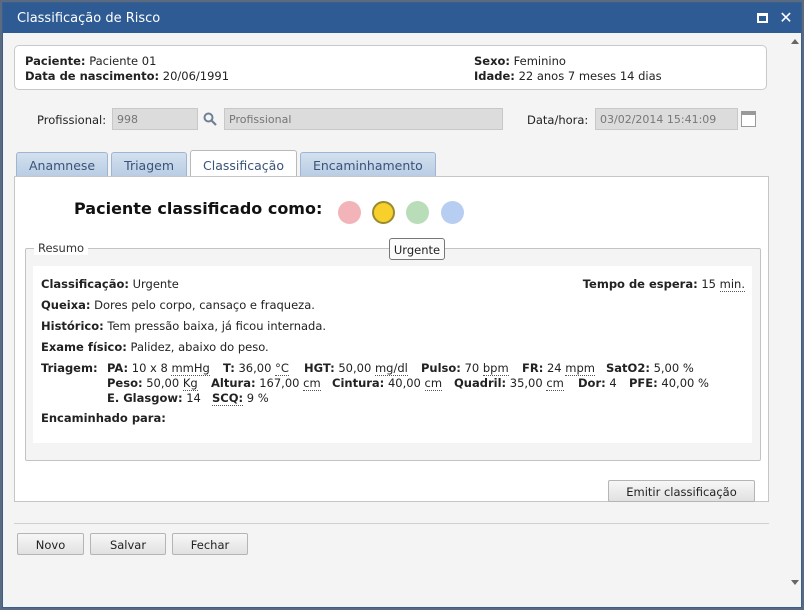 This screenshot has height=610, width=804. Describe the element at coordinates (795, 320) in the screenshot. I see `vertical-scrollbar` at that location.